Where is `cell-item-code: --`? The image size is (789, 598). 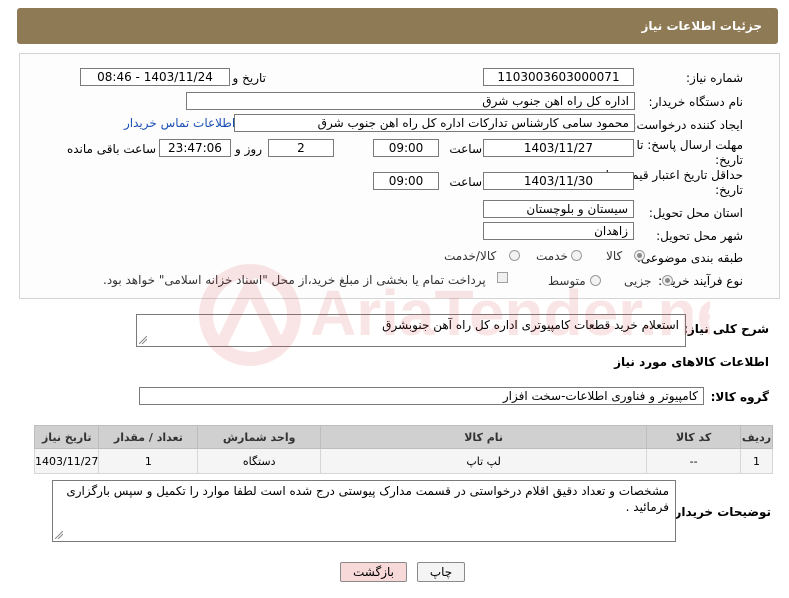
cell-item-code: -- is located at coordinates (694, 461).